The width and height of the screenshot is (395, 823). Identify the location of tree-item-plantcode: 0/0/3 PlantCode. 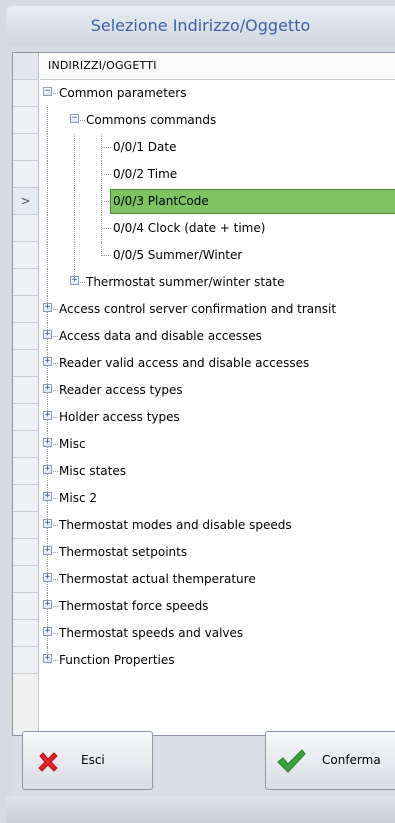
(161, 201).